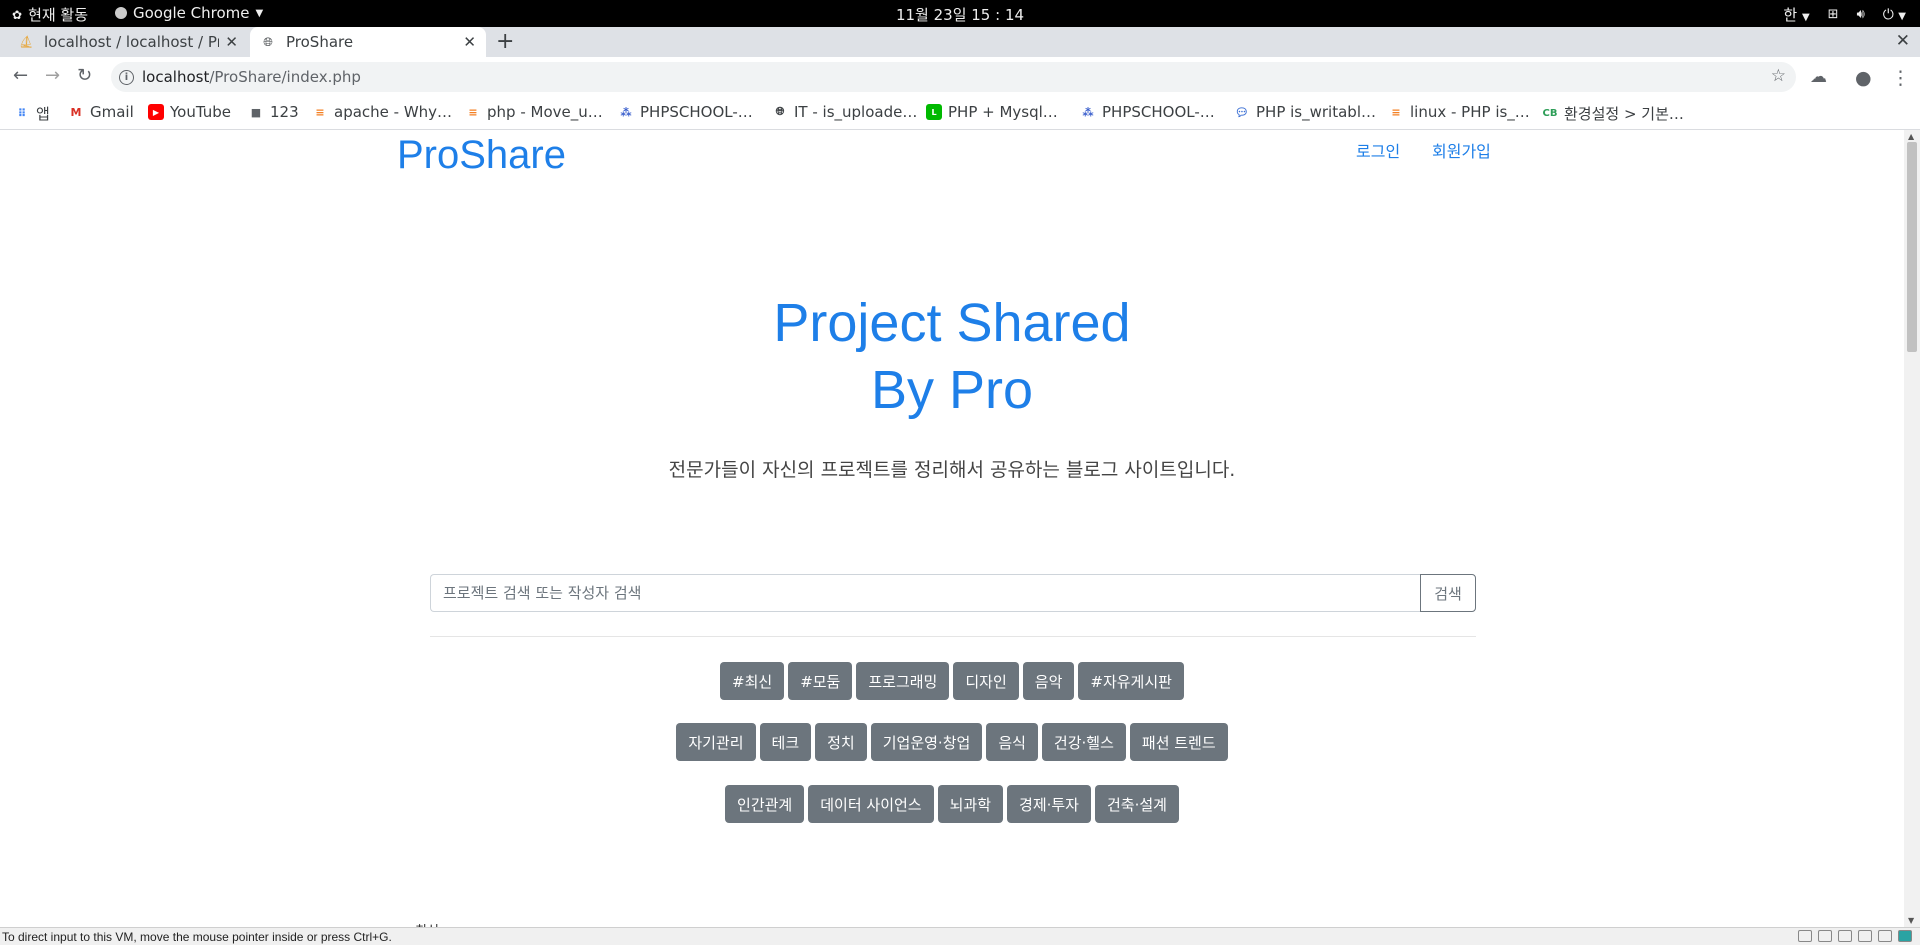 This screenshot has height=945, width=1920. I want to click on signup-link: 회원가입, so click(1461, 150).